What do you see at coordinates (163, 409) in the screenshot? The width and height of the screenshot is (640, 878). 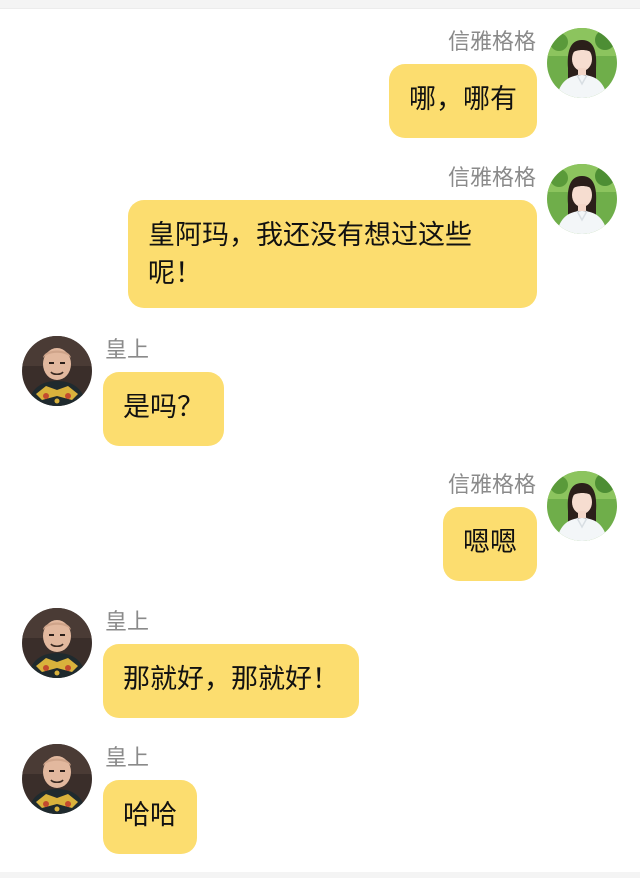 I see `message-bubble: 是吗？` at bounding box center [163, 409].